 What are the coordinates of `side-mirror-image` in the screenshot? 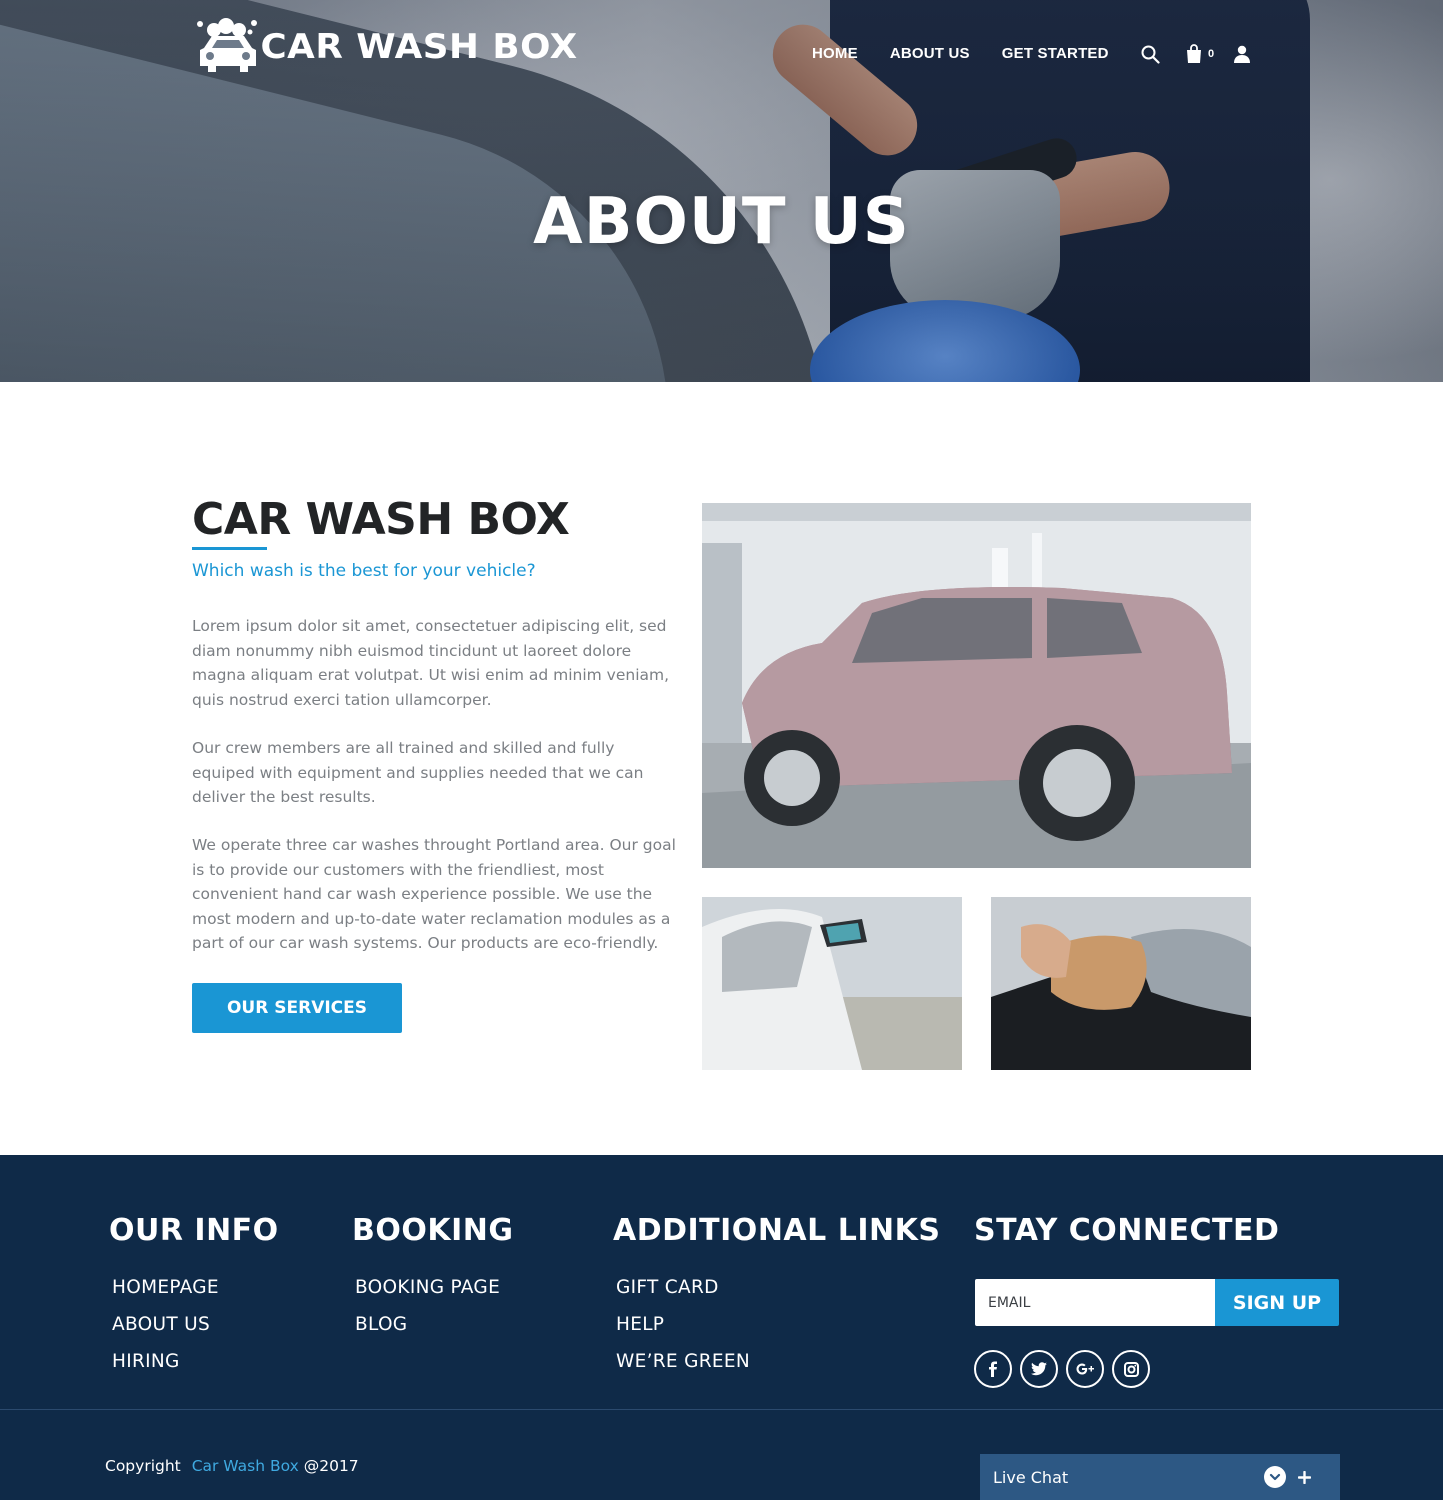 It's located at (832, 983).